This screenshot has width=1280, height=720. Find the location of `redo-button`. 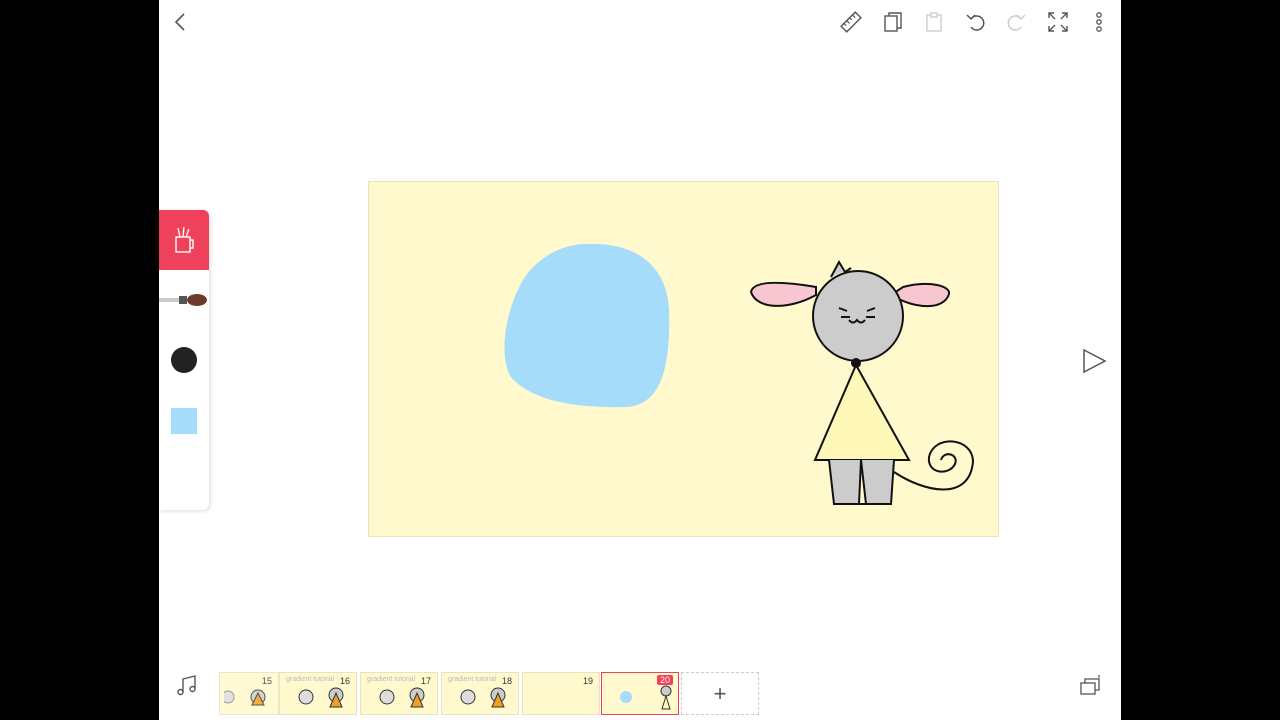

redo-button is located at coordinates (1016, 22).